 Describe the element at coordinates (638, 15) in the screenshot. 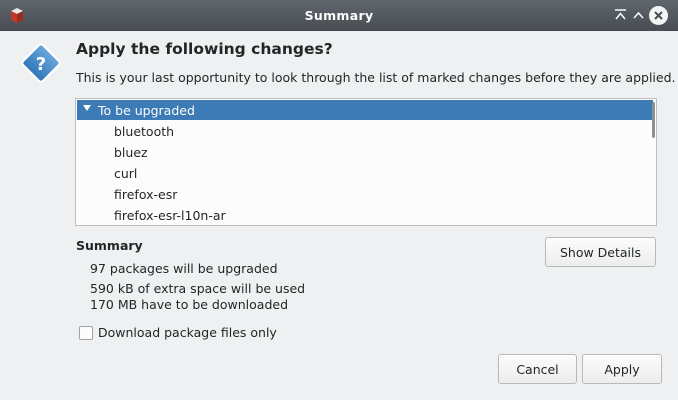

I see `maximize-icon` at that location.